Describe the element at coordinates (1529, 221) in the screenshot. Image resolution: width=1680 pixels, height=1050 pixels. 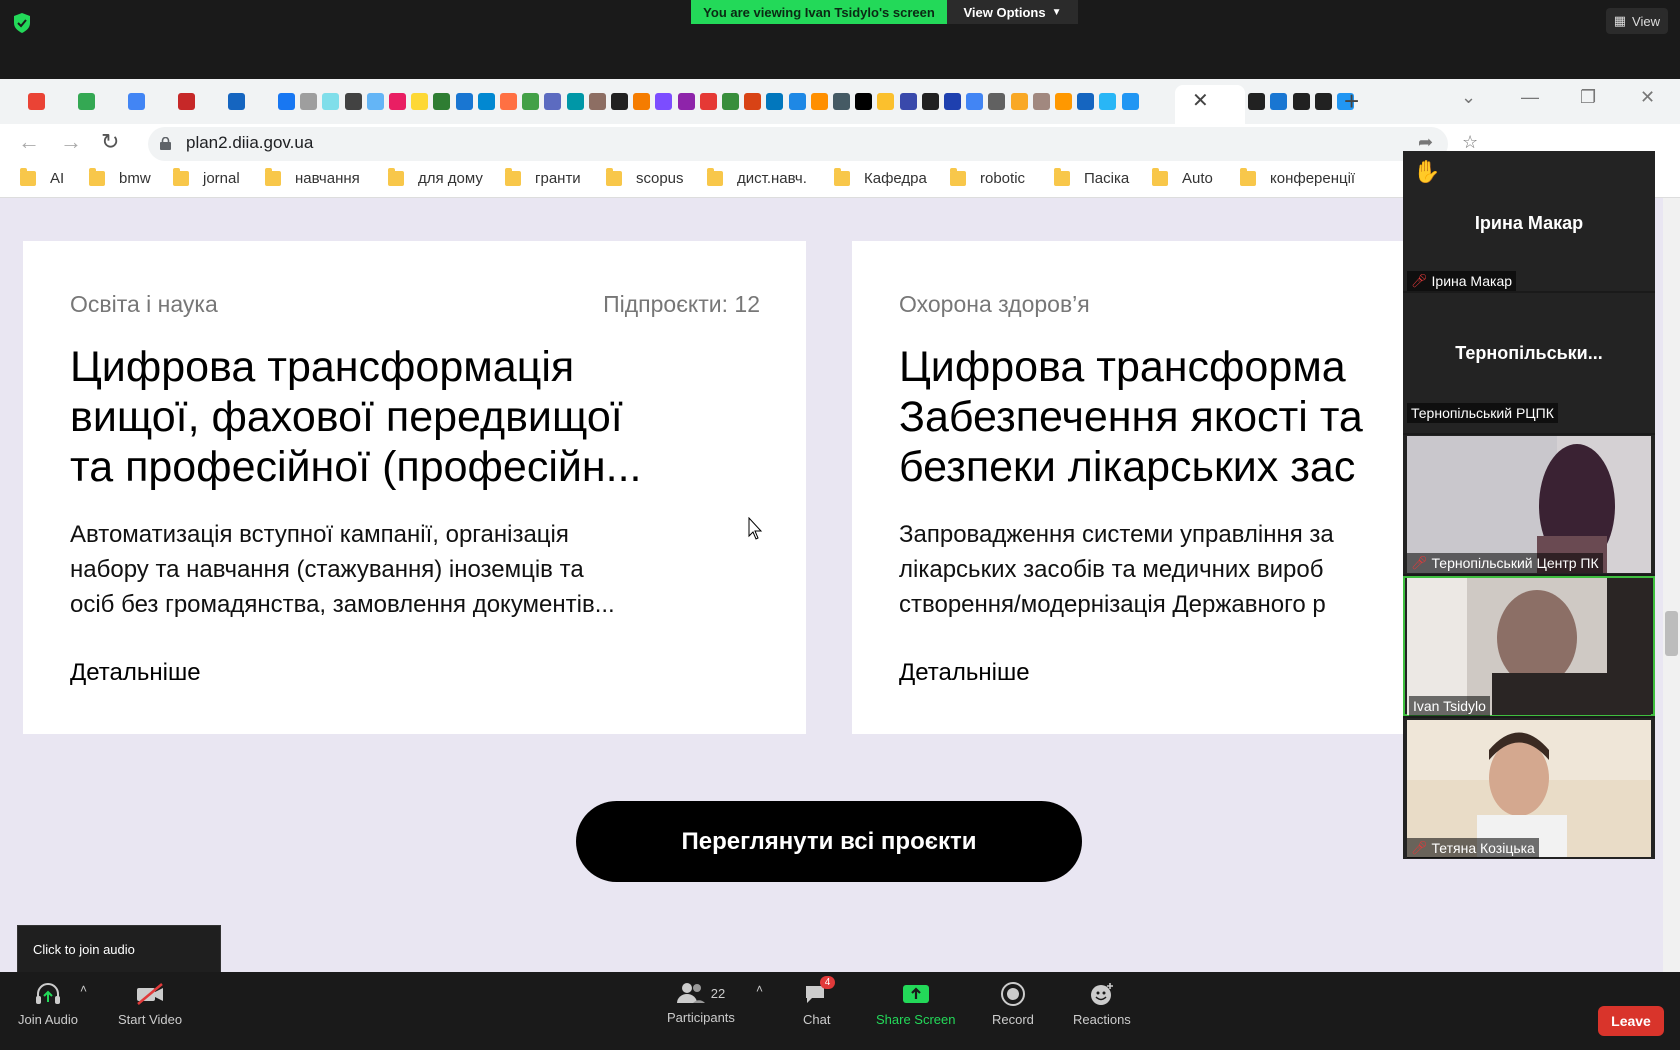
I see `video-tile-iryna: ✋ Ірина Макар 🎤︎ Ірина Макар` at that location.